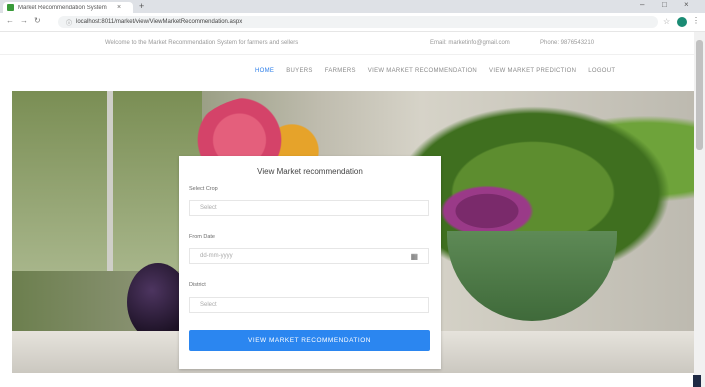 This screenshot has height=387, width=705. Describe the element at coordinates (699, 95) in the screenshot. I see `scrollbar-thumb` at that location.